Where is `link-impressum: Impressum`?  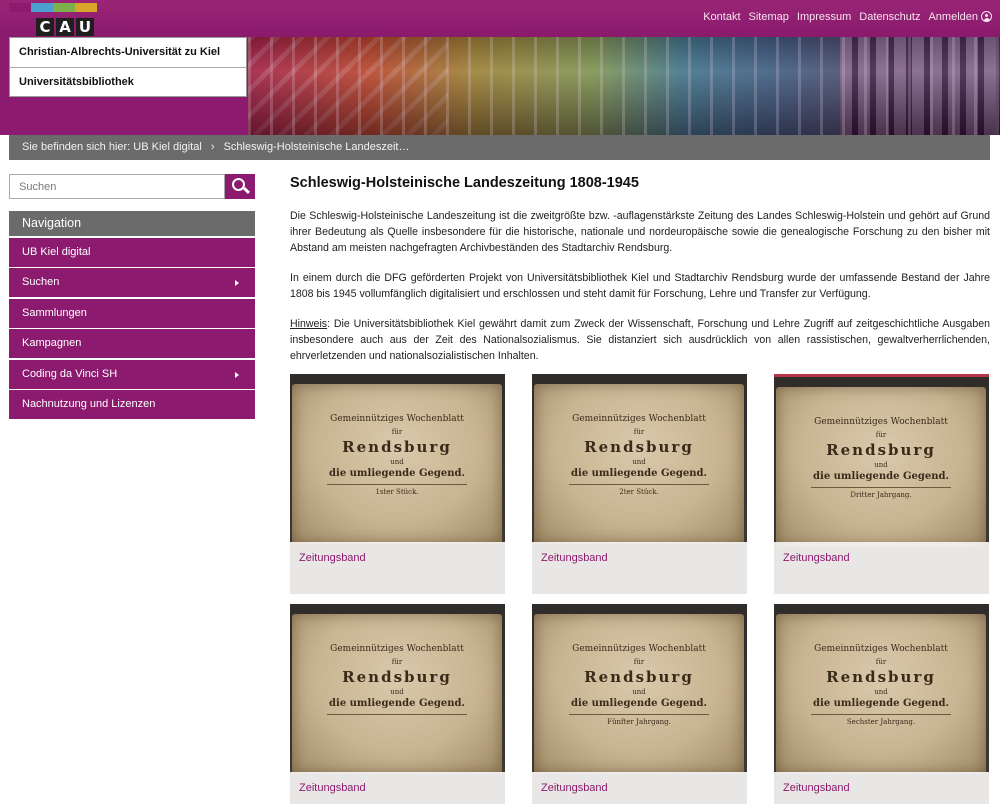 link-impressum: Impressum is located at coordinates (824, 17).